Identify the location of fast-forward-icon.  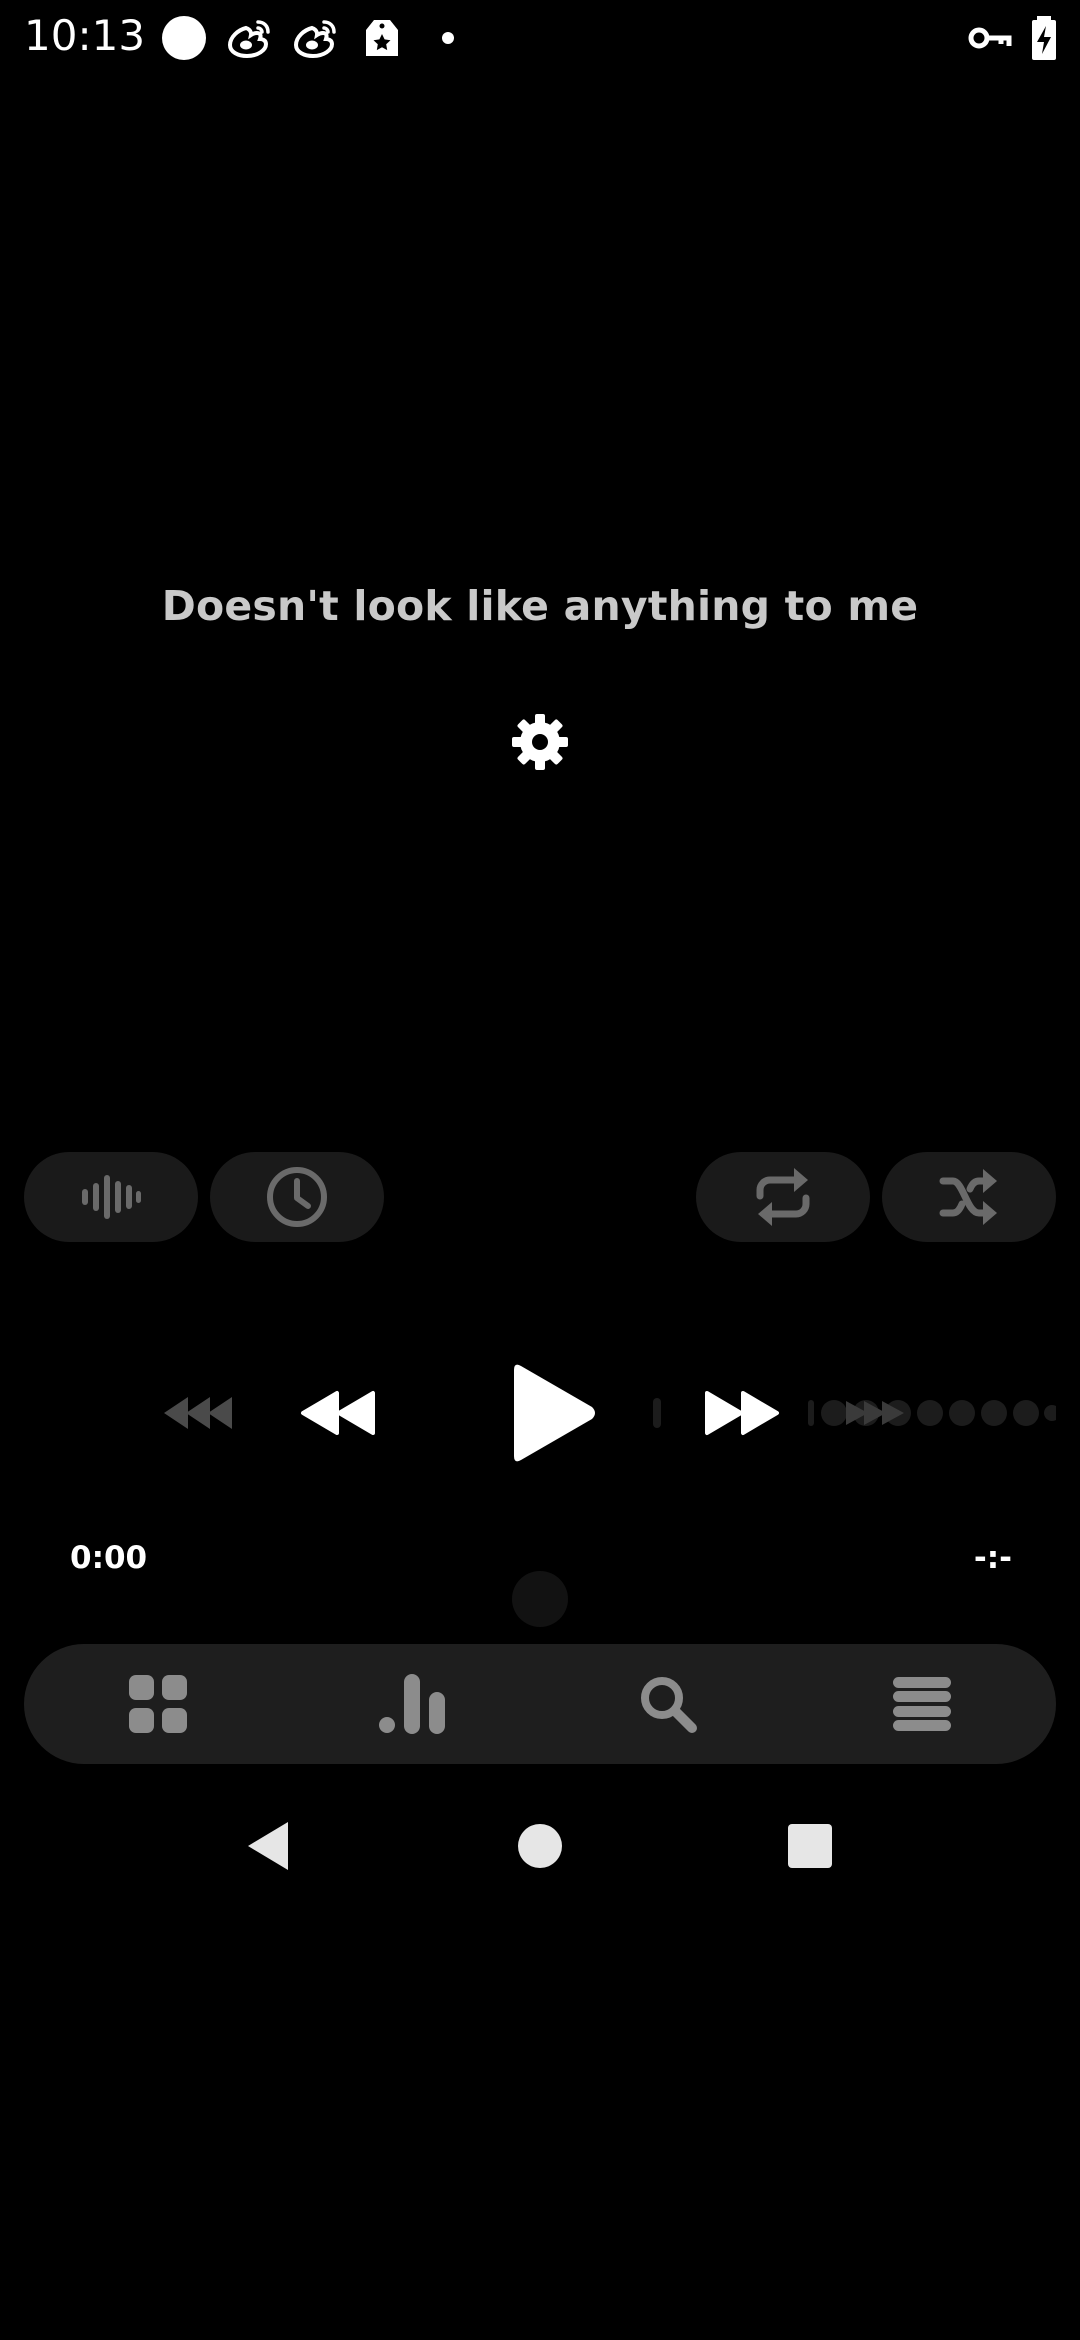
(742, 1413).